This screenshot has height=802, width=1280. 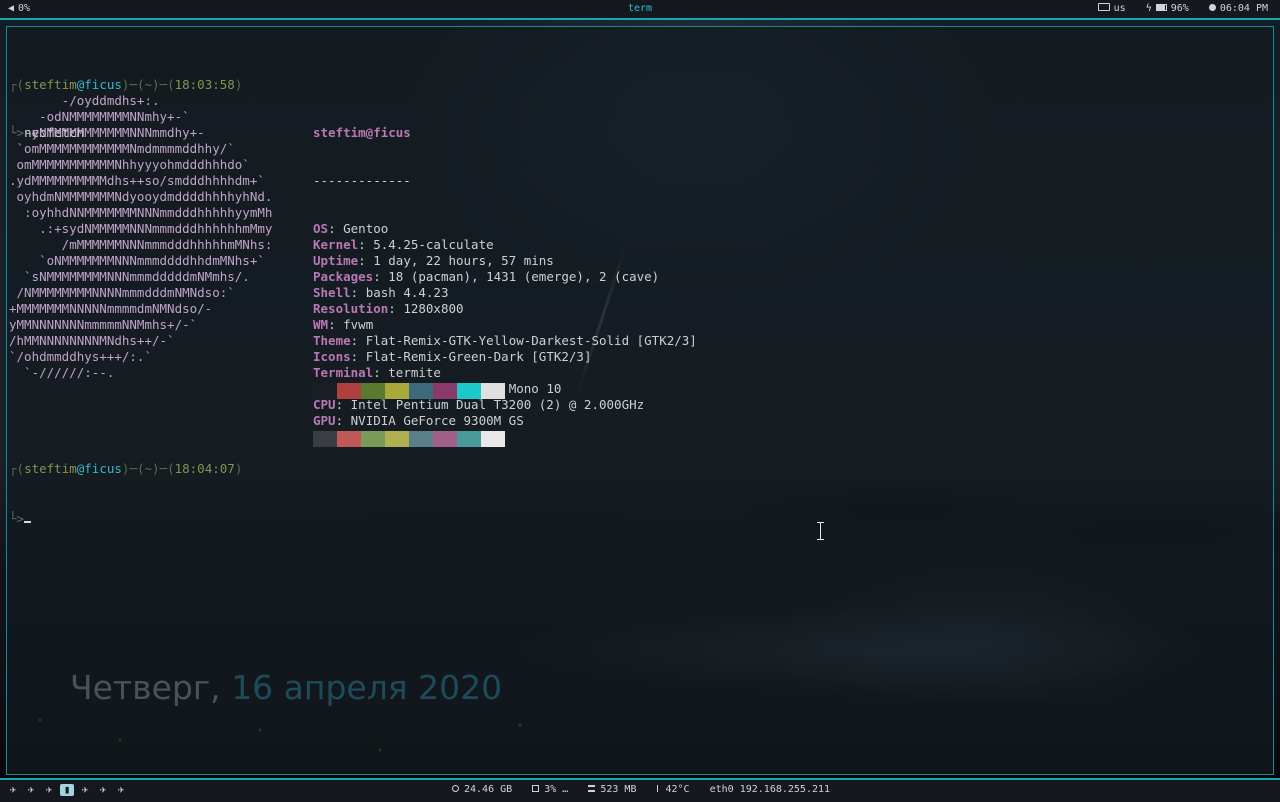 I want to click on palette-row-normal, so click(x=409, y=391).